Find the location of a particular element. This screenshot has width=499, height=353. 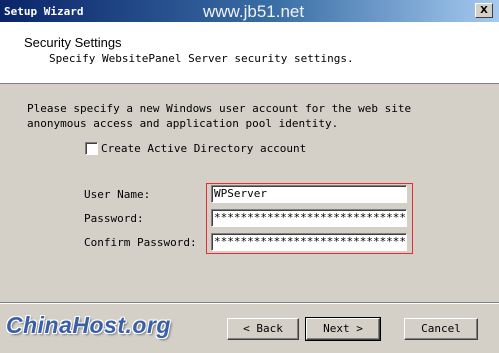

title-bar: Setup Wizard www.jb51.net X is located at coordinates (249, 11).